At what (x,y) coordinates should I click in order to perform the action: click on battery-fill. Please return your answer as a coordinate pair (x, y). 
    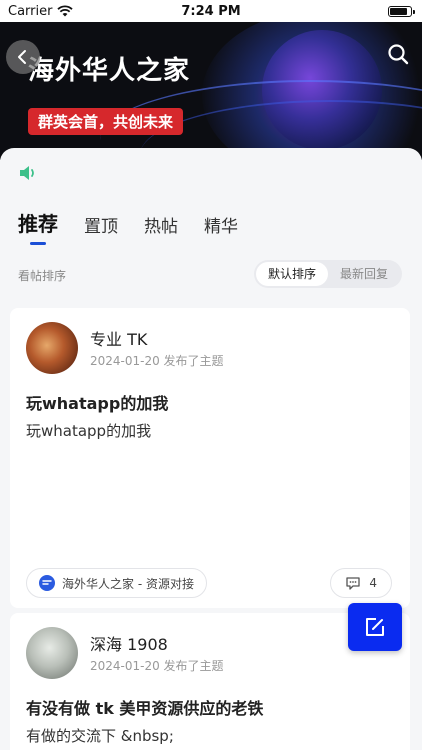
    Looking at the image, I should click on (398, 11).